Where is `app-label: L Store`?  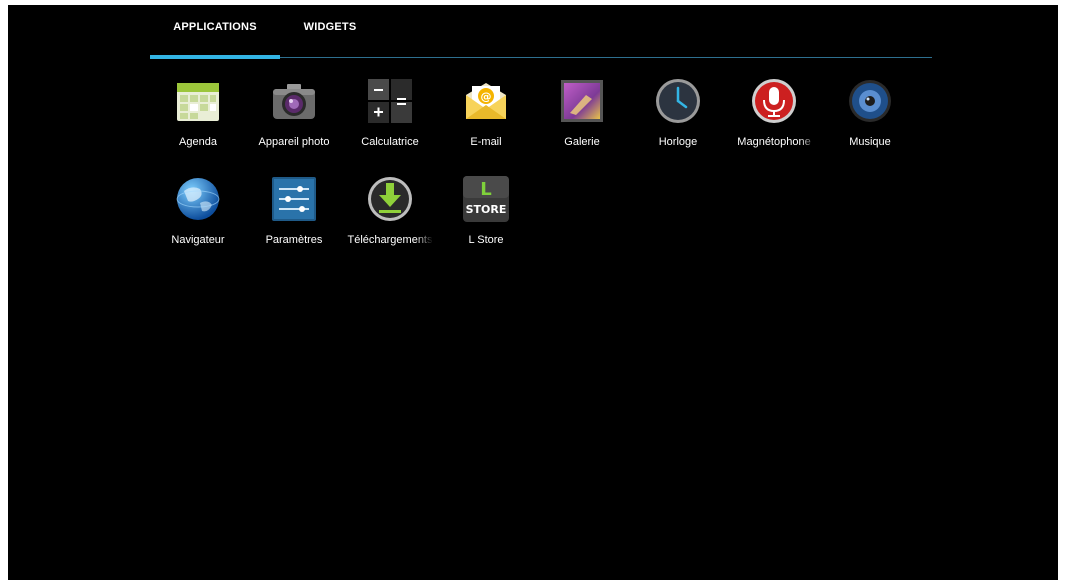
app-label: L Store is located at coordinates (486, 240).